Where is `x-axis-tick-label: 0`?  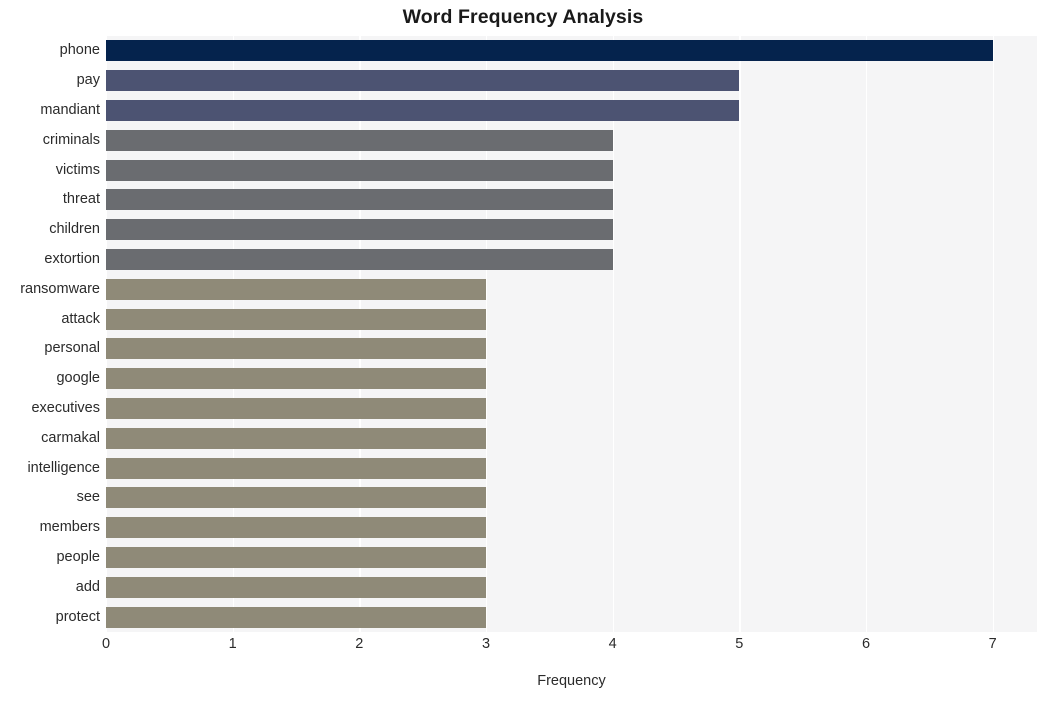
x-axis-tick-label: 0 is located at coordinates (106, 644).